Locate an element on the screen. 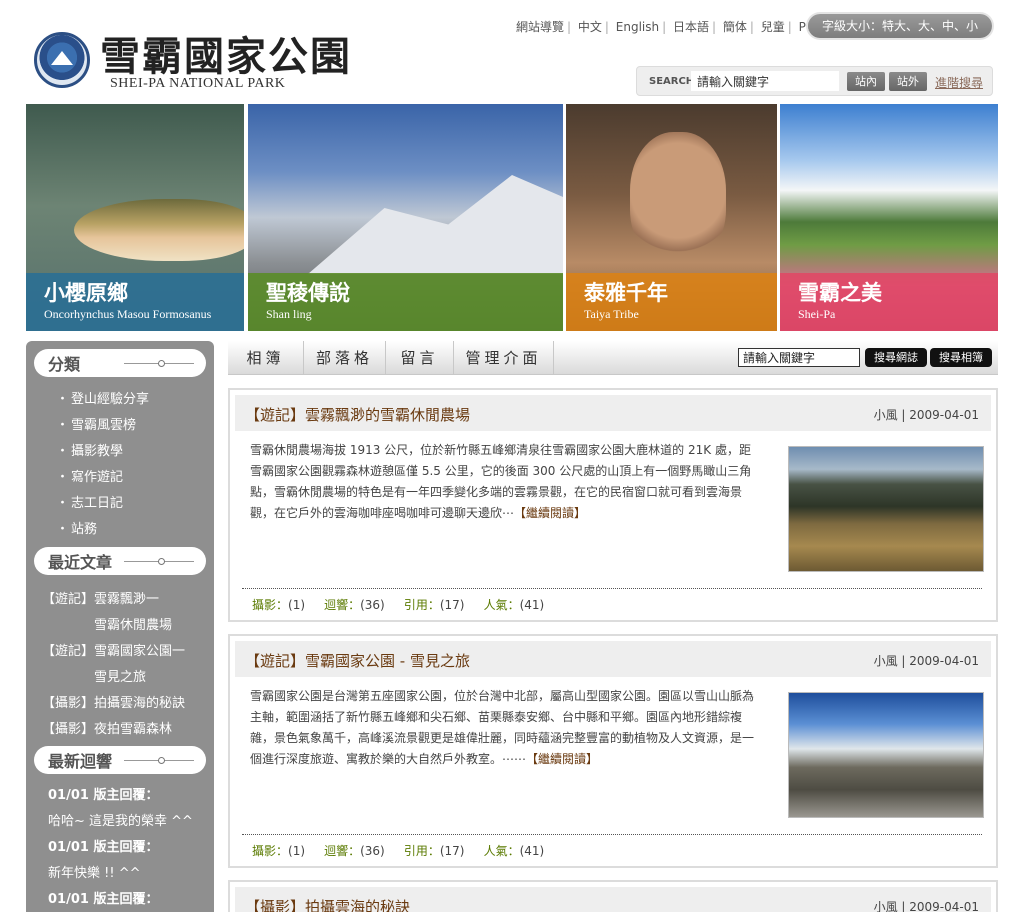 The image size is (1024, 912). link-children: 兒童 is located at coordinates (773, 27).